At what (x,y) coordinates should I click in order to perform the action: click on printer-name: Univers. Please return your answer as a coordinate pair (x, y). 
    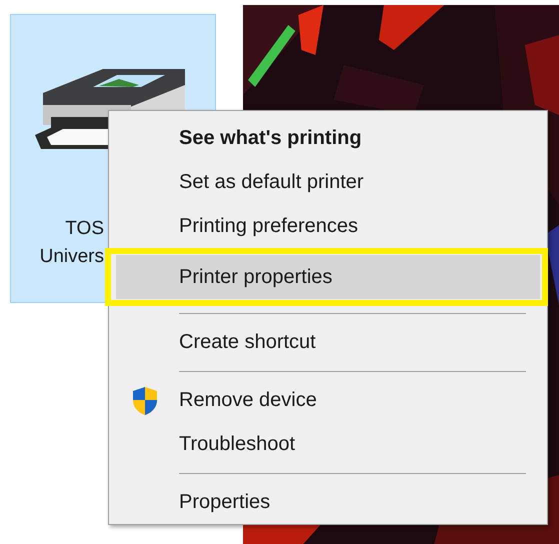
    Looking at the image, I should click on (72, 257).